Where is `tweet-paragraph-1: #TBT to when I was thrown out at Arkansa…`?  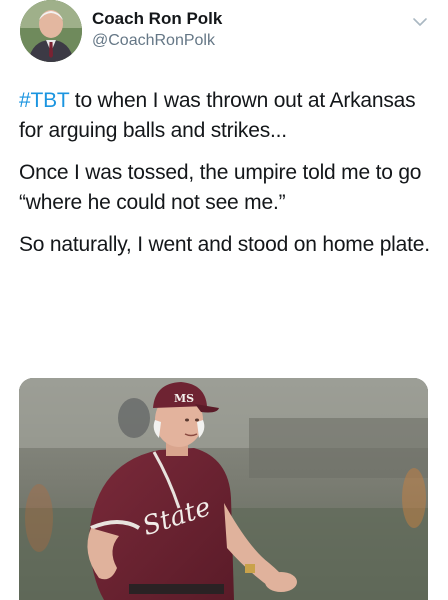
tweet-paragraph-1: #TBT to when I was thrown out at Arkansa… is located at coordinates (226, 116).